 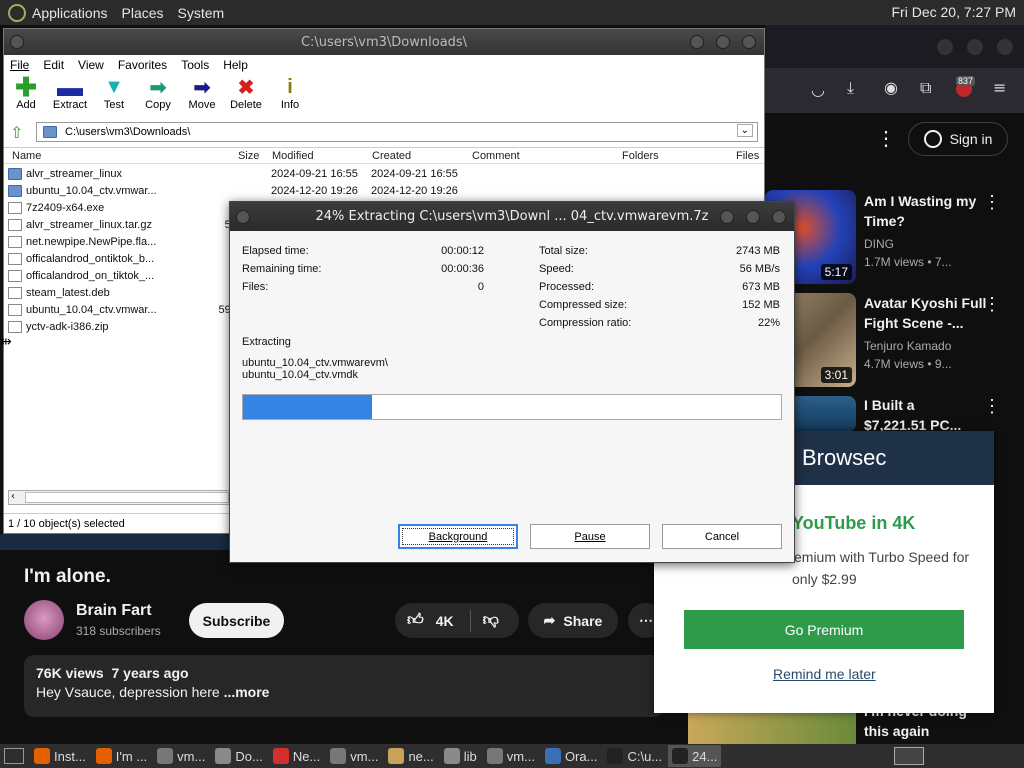 I want to click on column-comment: Comment, so click(x=496, y=156).